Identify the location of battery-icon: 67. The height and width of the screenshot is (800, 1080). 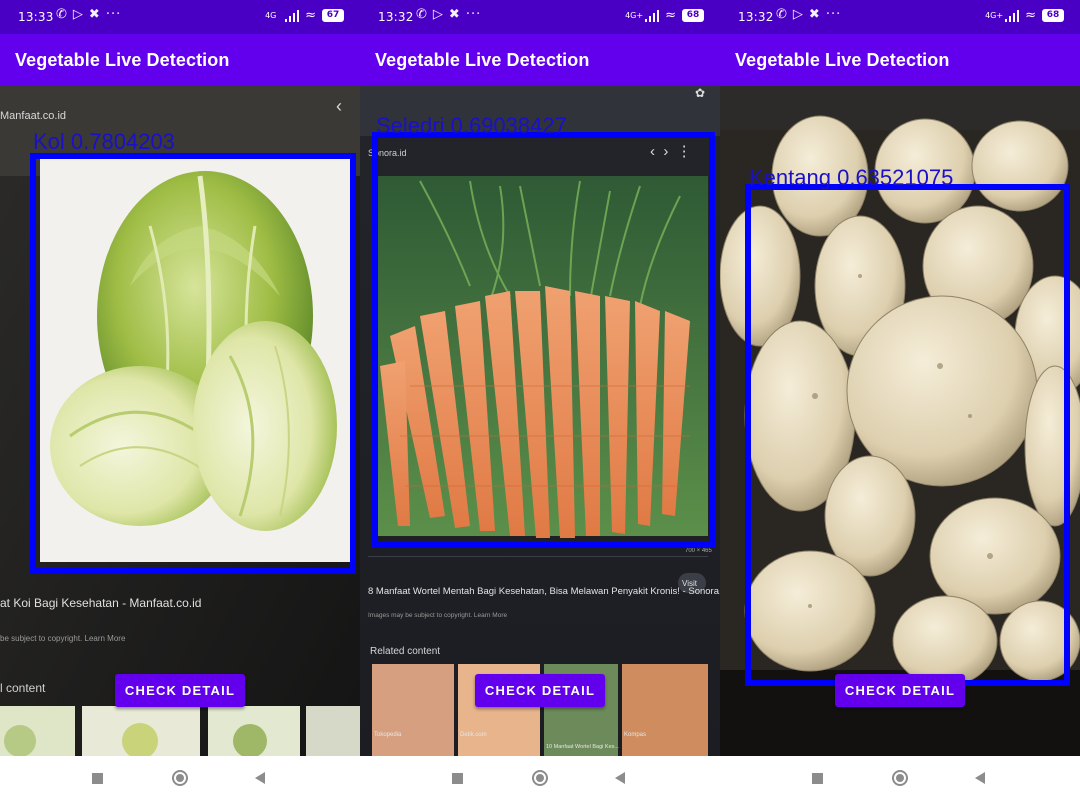
(333, 15).